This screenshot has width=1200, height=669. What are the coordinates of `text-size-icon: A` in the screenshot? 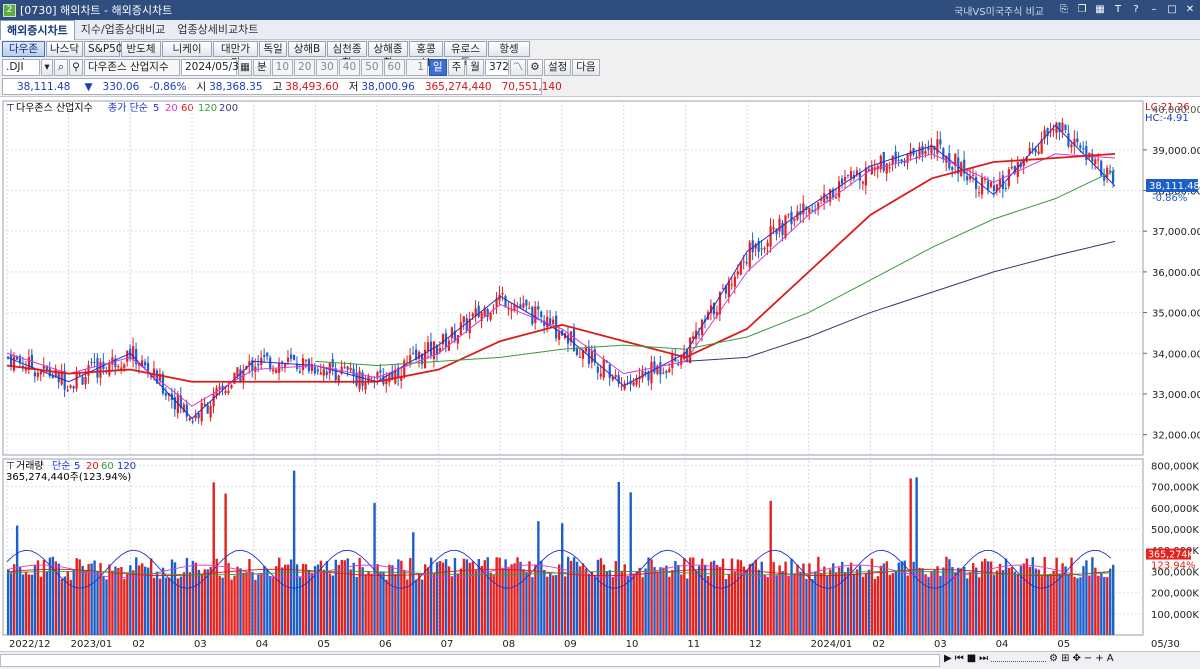 It's located at (1110, 658).